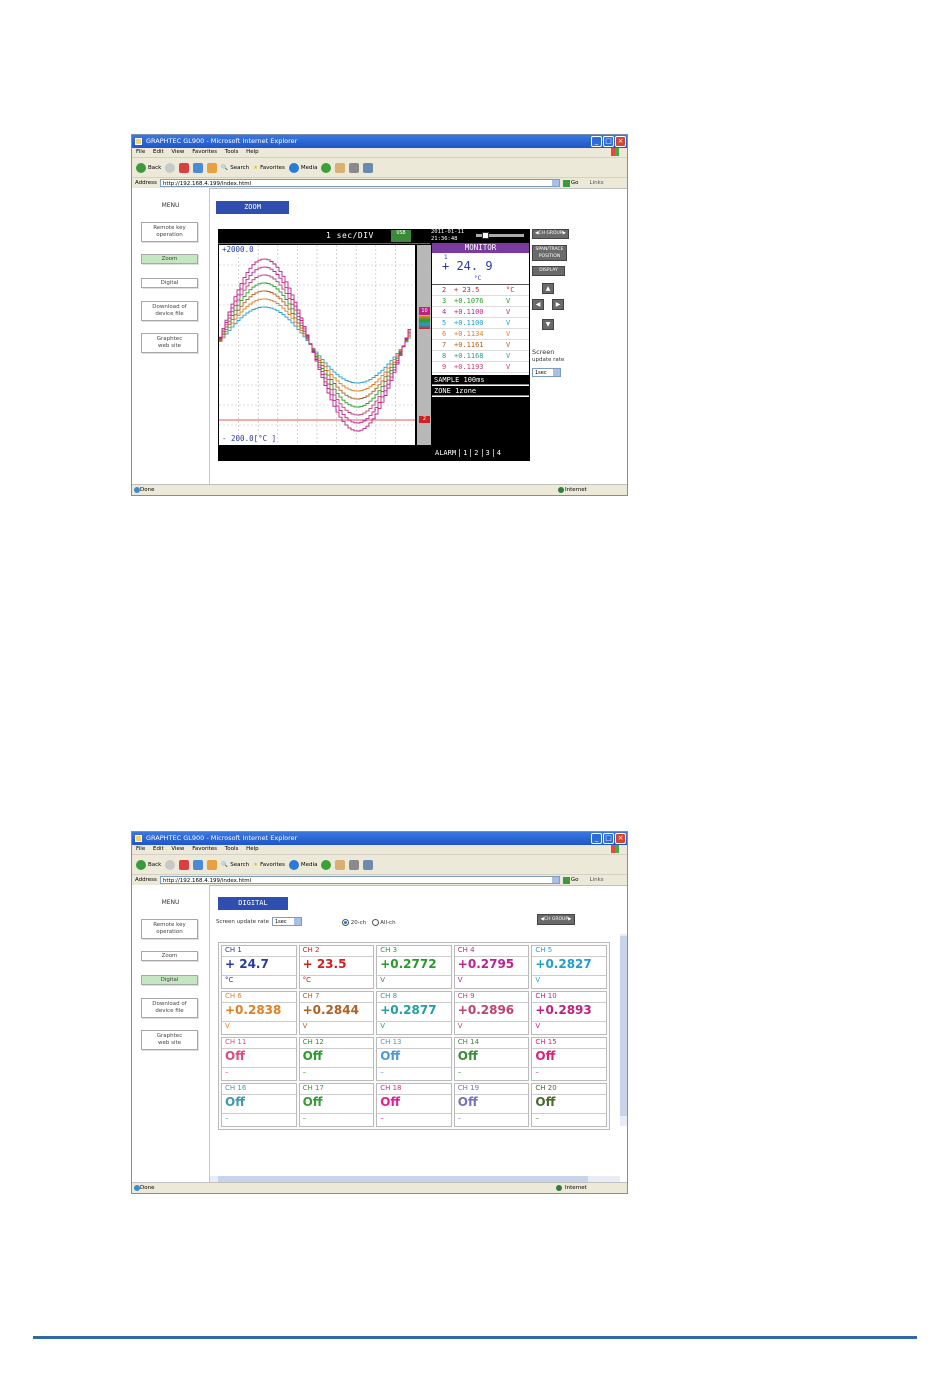 The width and height of the screenshot is (950, 1379). I want to click on vertical-scrollbar, so click(623, 1030).